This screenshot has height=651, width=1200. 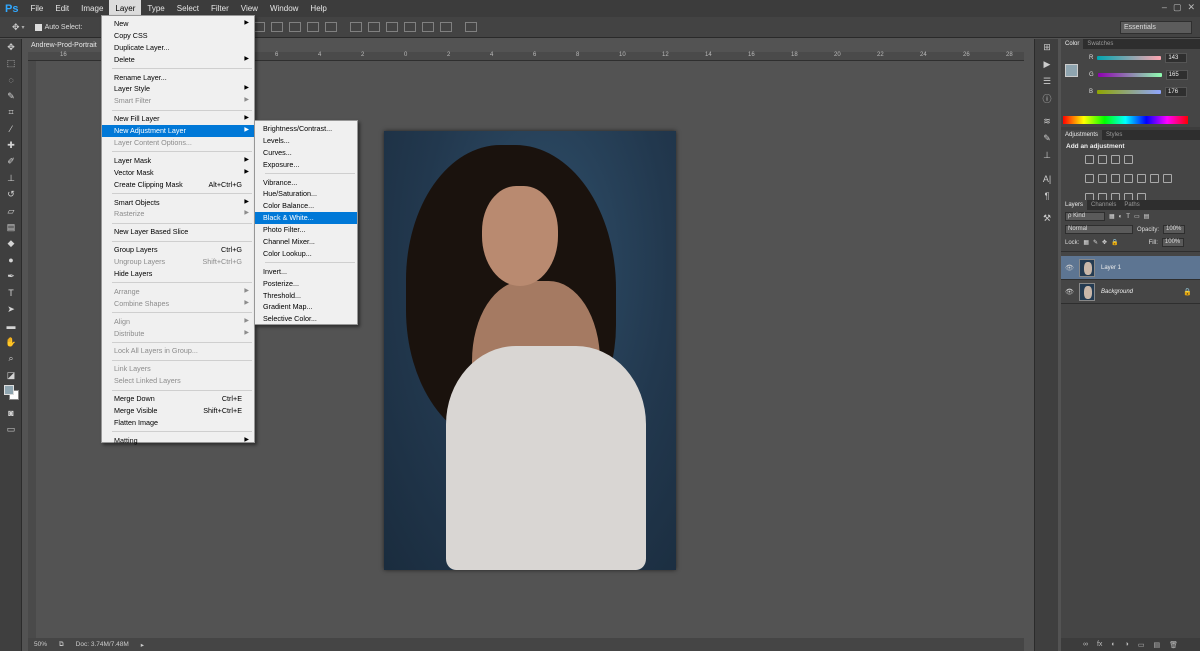 I want to click on menu-help: Help, so click(x=318, y=8).